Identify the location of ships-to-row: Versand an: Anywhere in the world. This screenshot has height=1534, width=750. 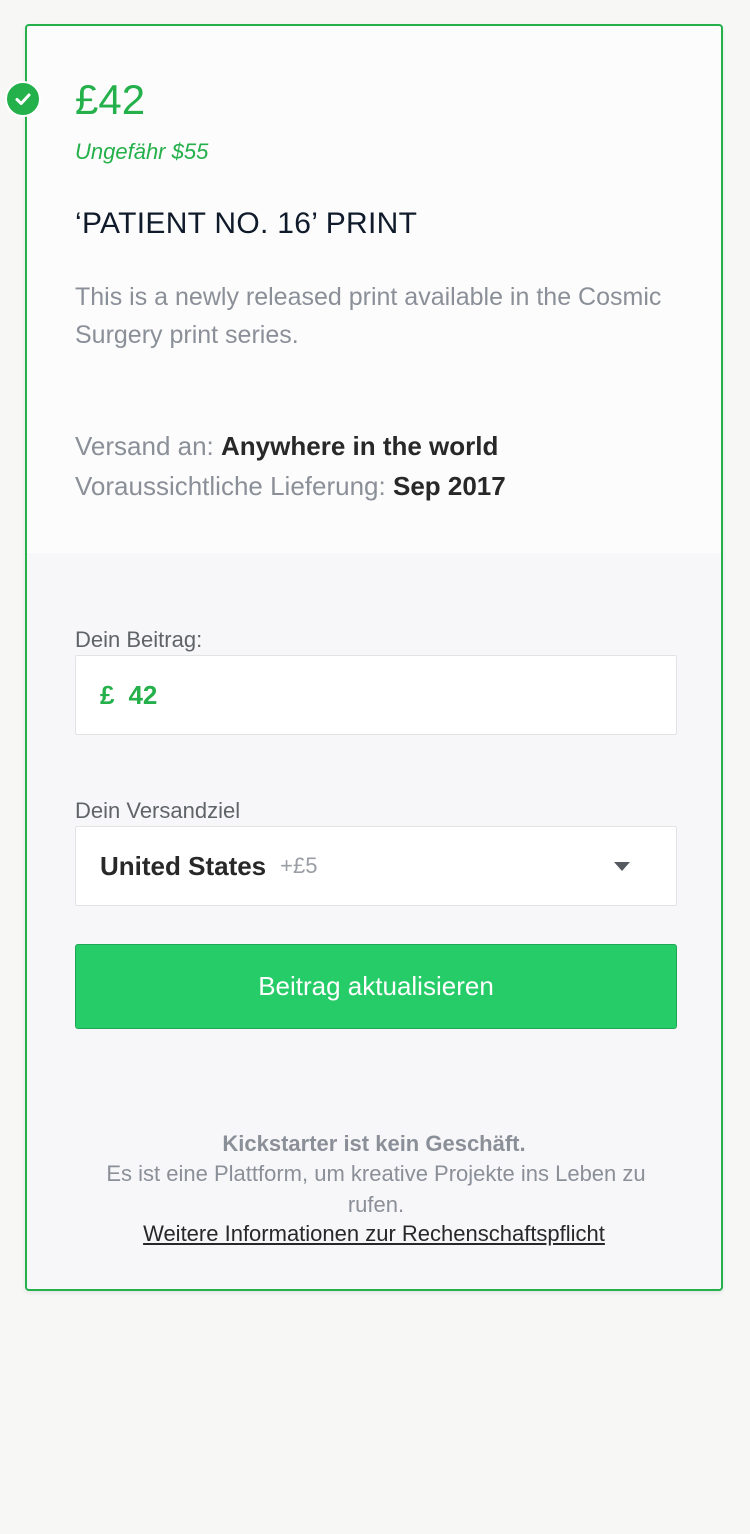
(286, 446).